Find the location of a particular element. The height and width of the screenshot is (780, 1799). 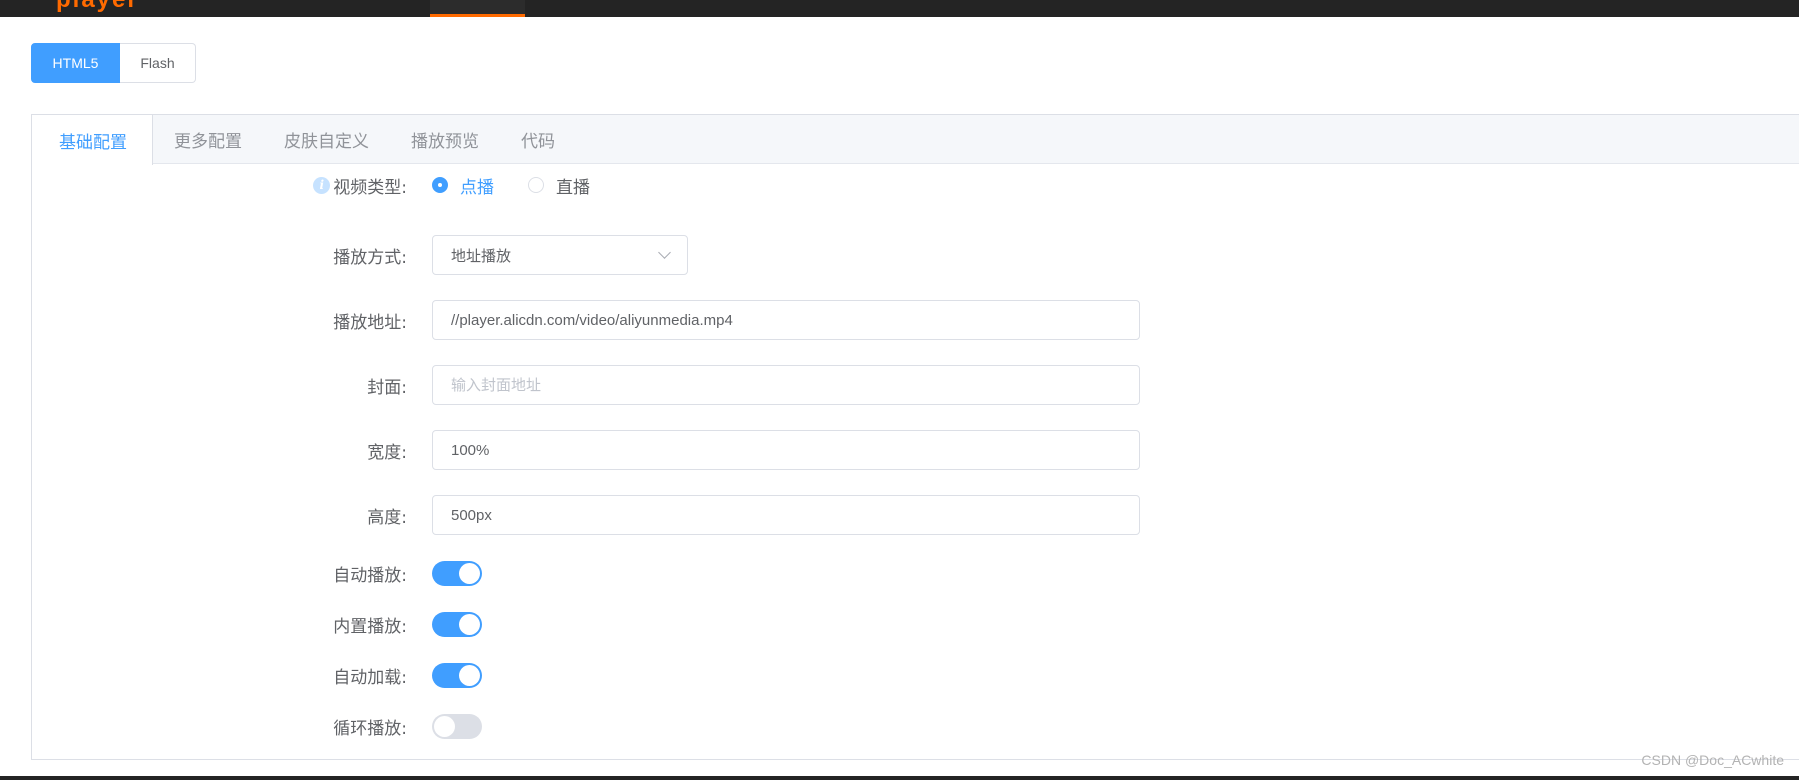

loop-label: 循环播放: is located at coordinates (370, 728).